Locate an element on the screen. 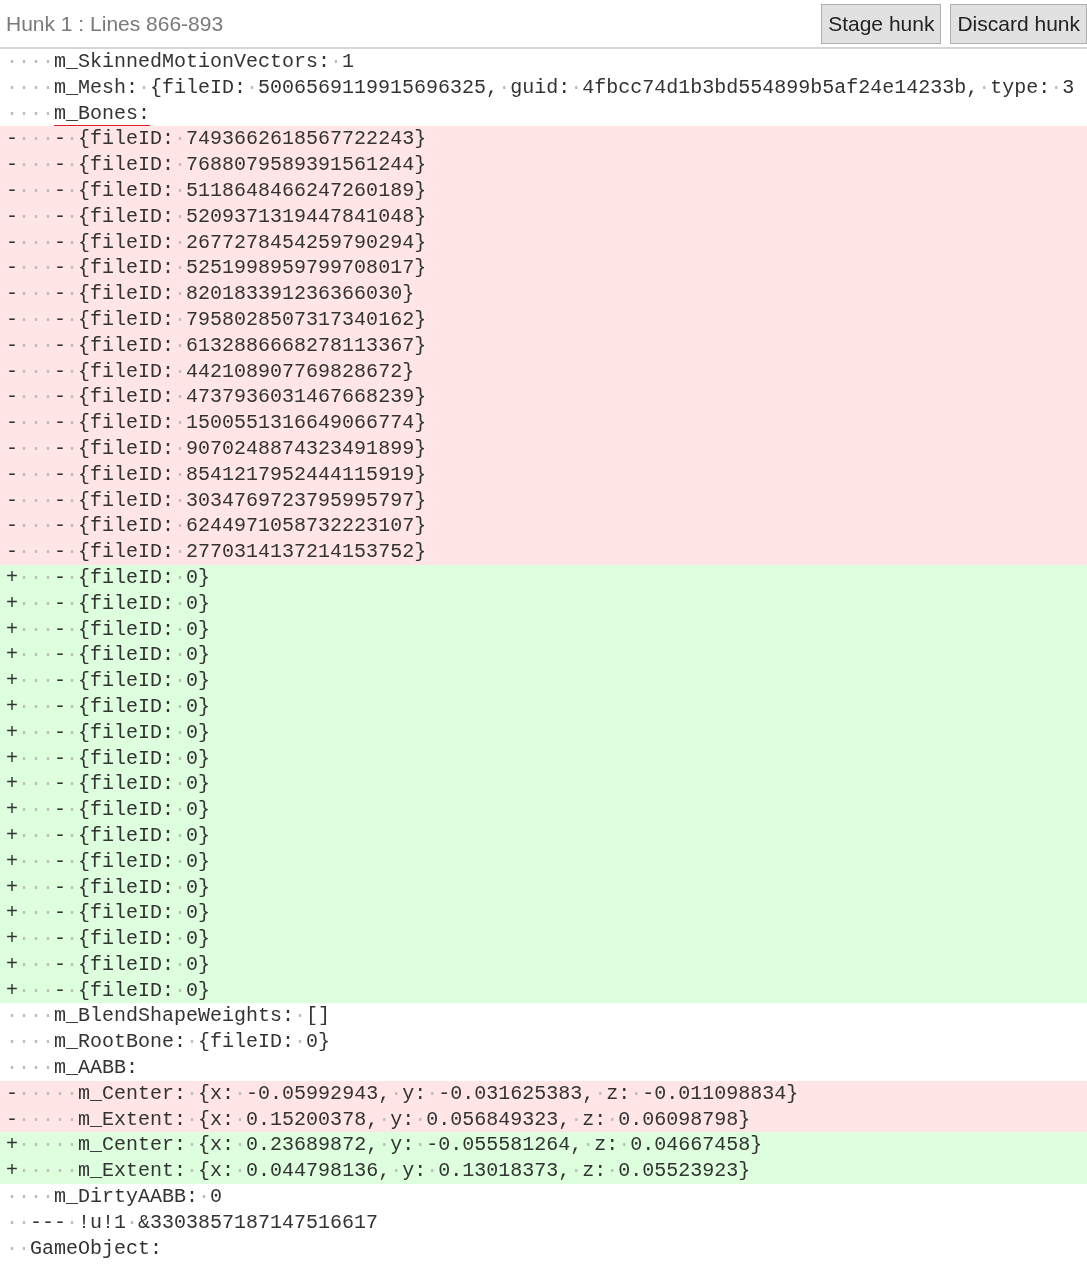  context-line: ····m_DirtyAABB:·0 is located at coordinates (114, 1197).